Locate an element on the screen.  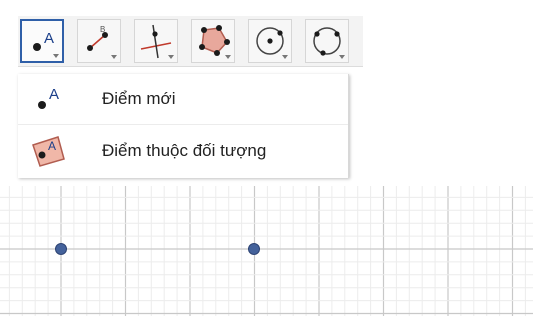
point-on-object-icon: A is located at coordinates (48, 151).